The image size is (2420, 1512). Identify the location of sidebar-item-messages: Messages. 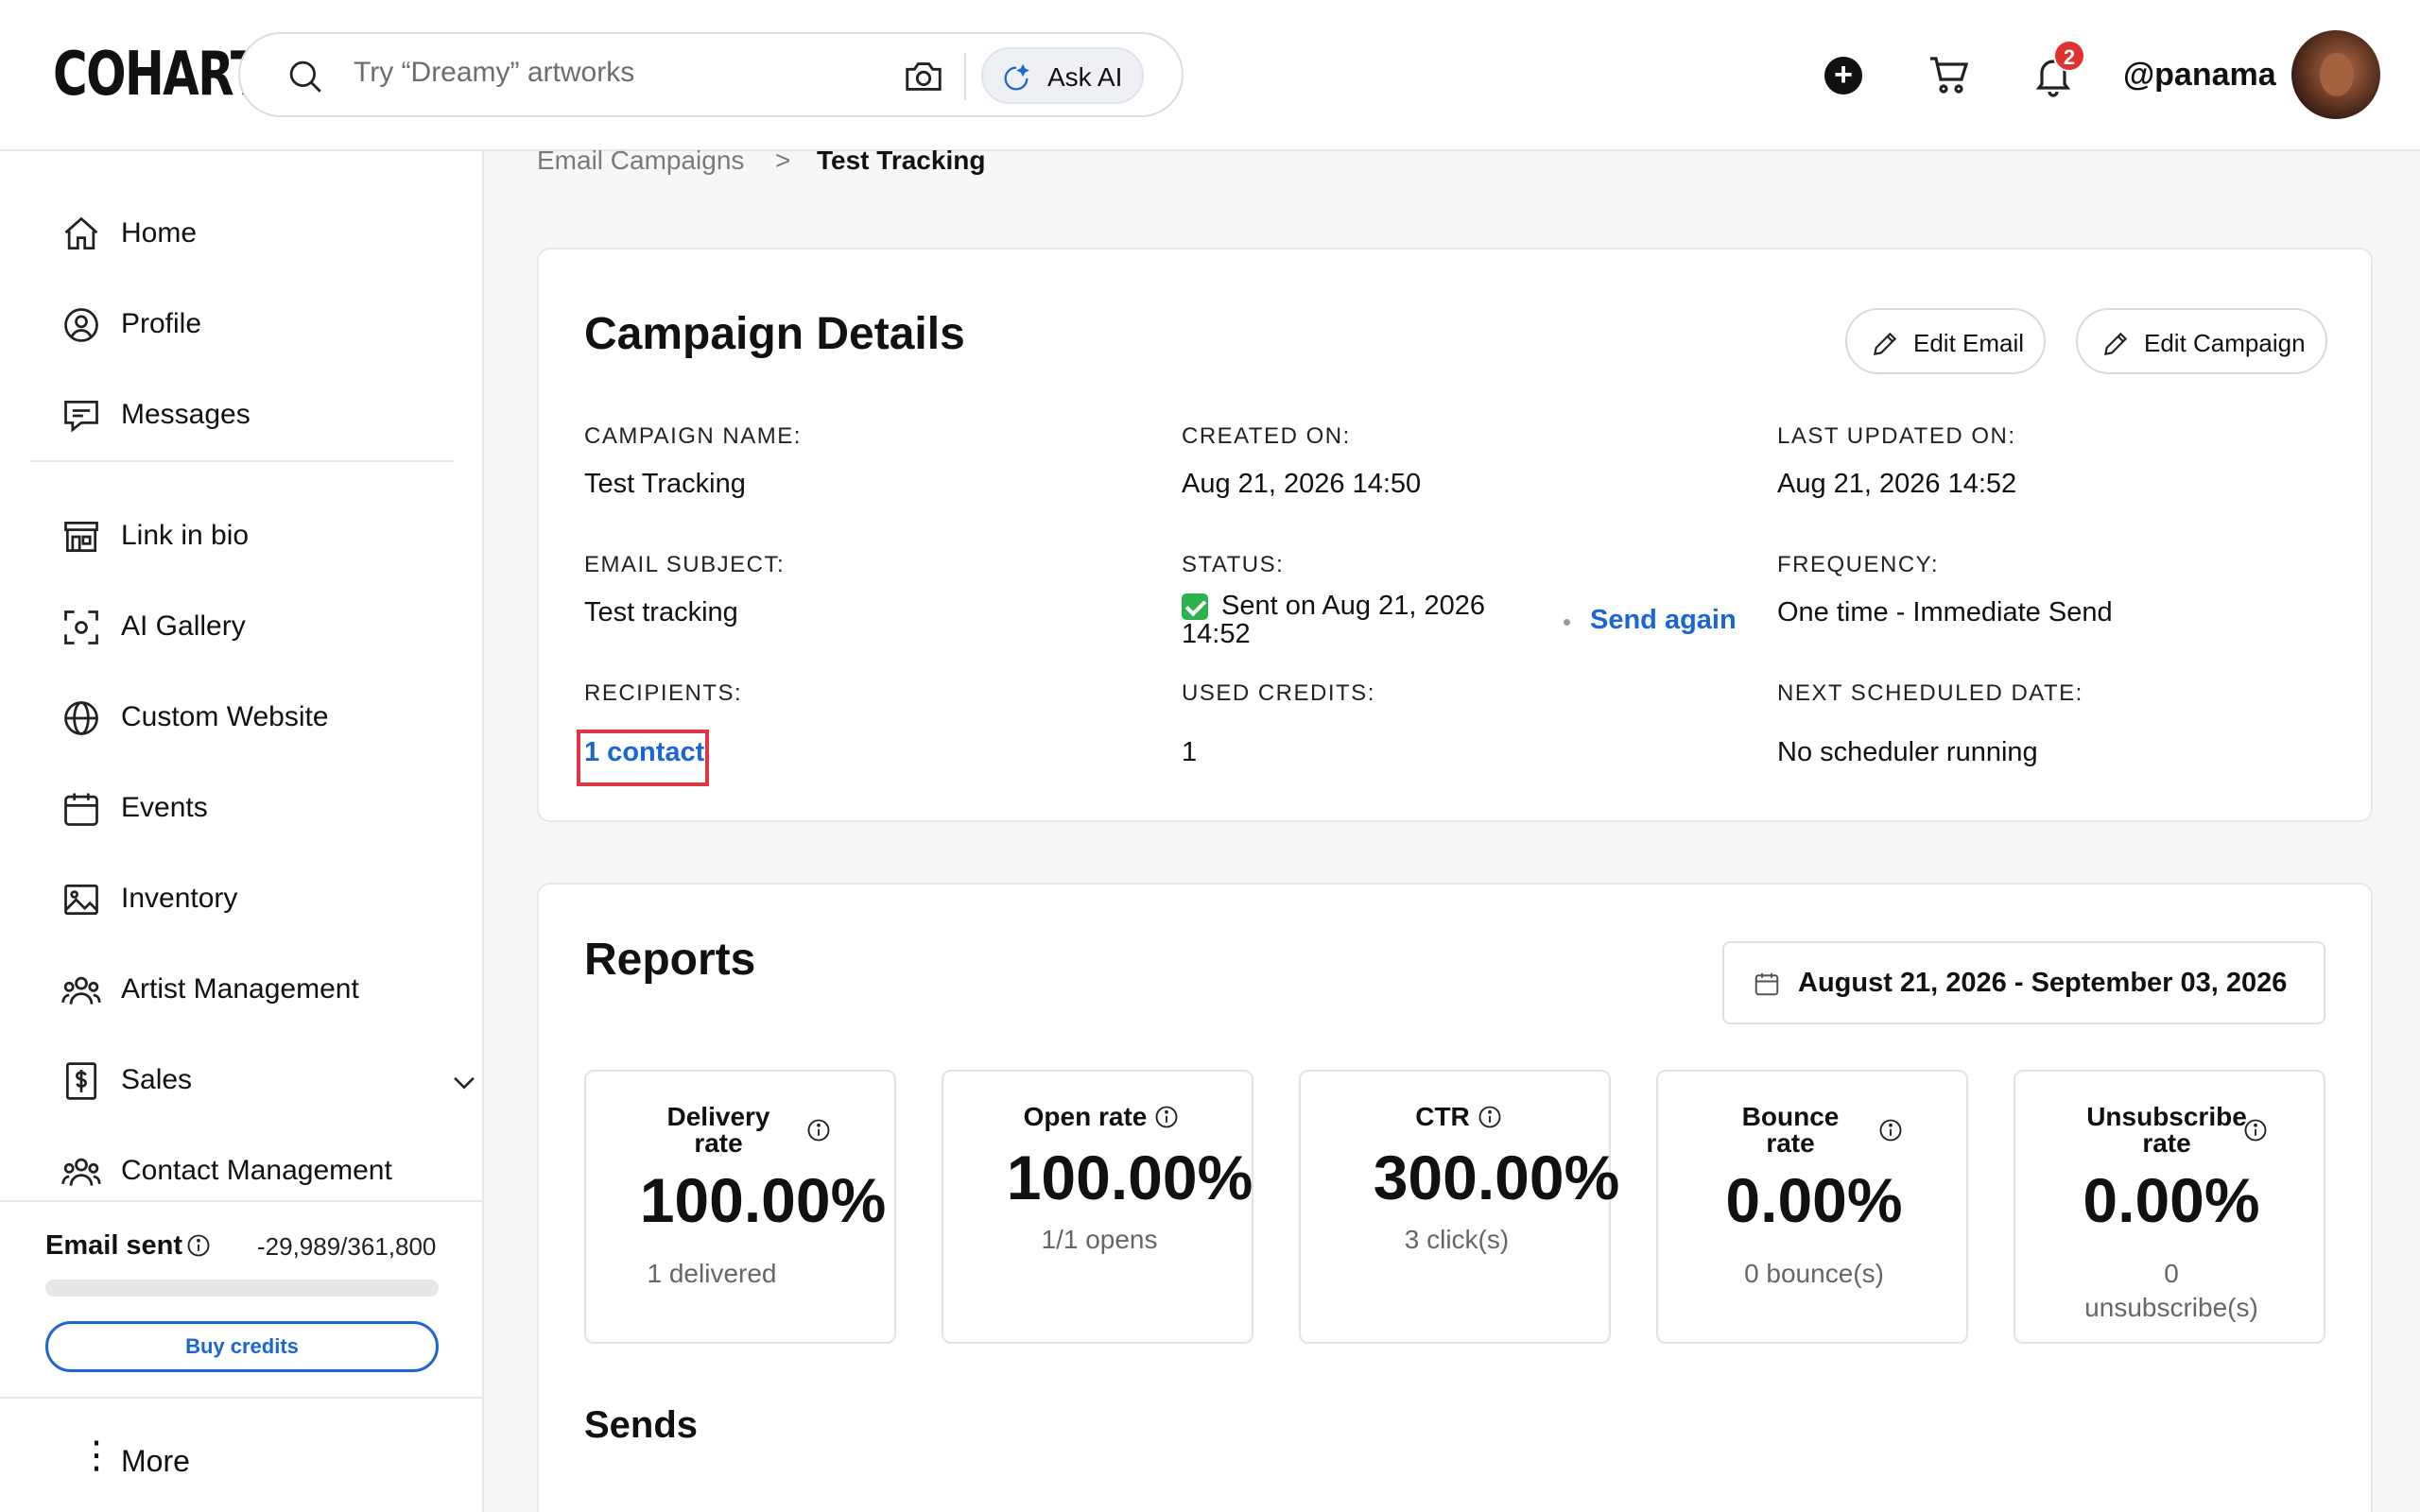
(249, 416).